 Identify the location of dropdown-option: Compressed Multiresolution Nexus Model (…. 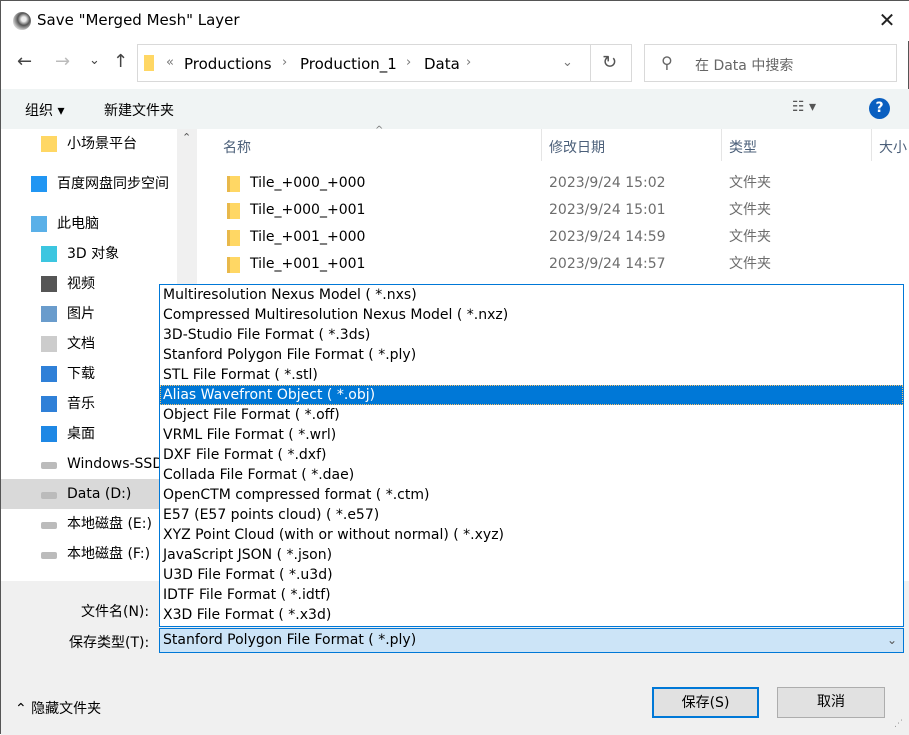
(531, 315).